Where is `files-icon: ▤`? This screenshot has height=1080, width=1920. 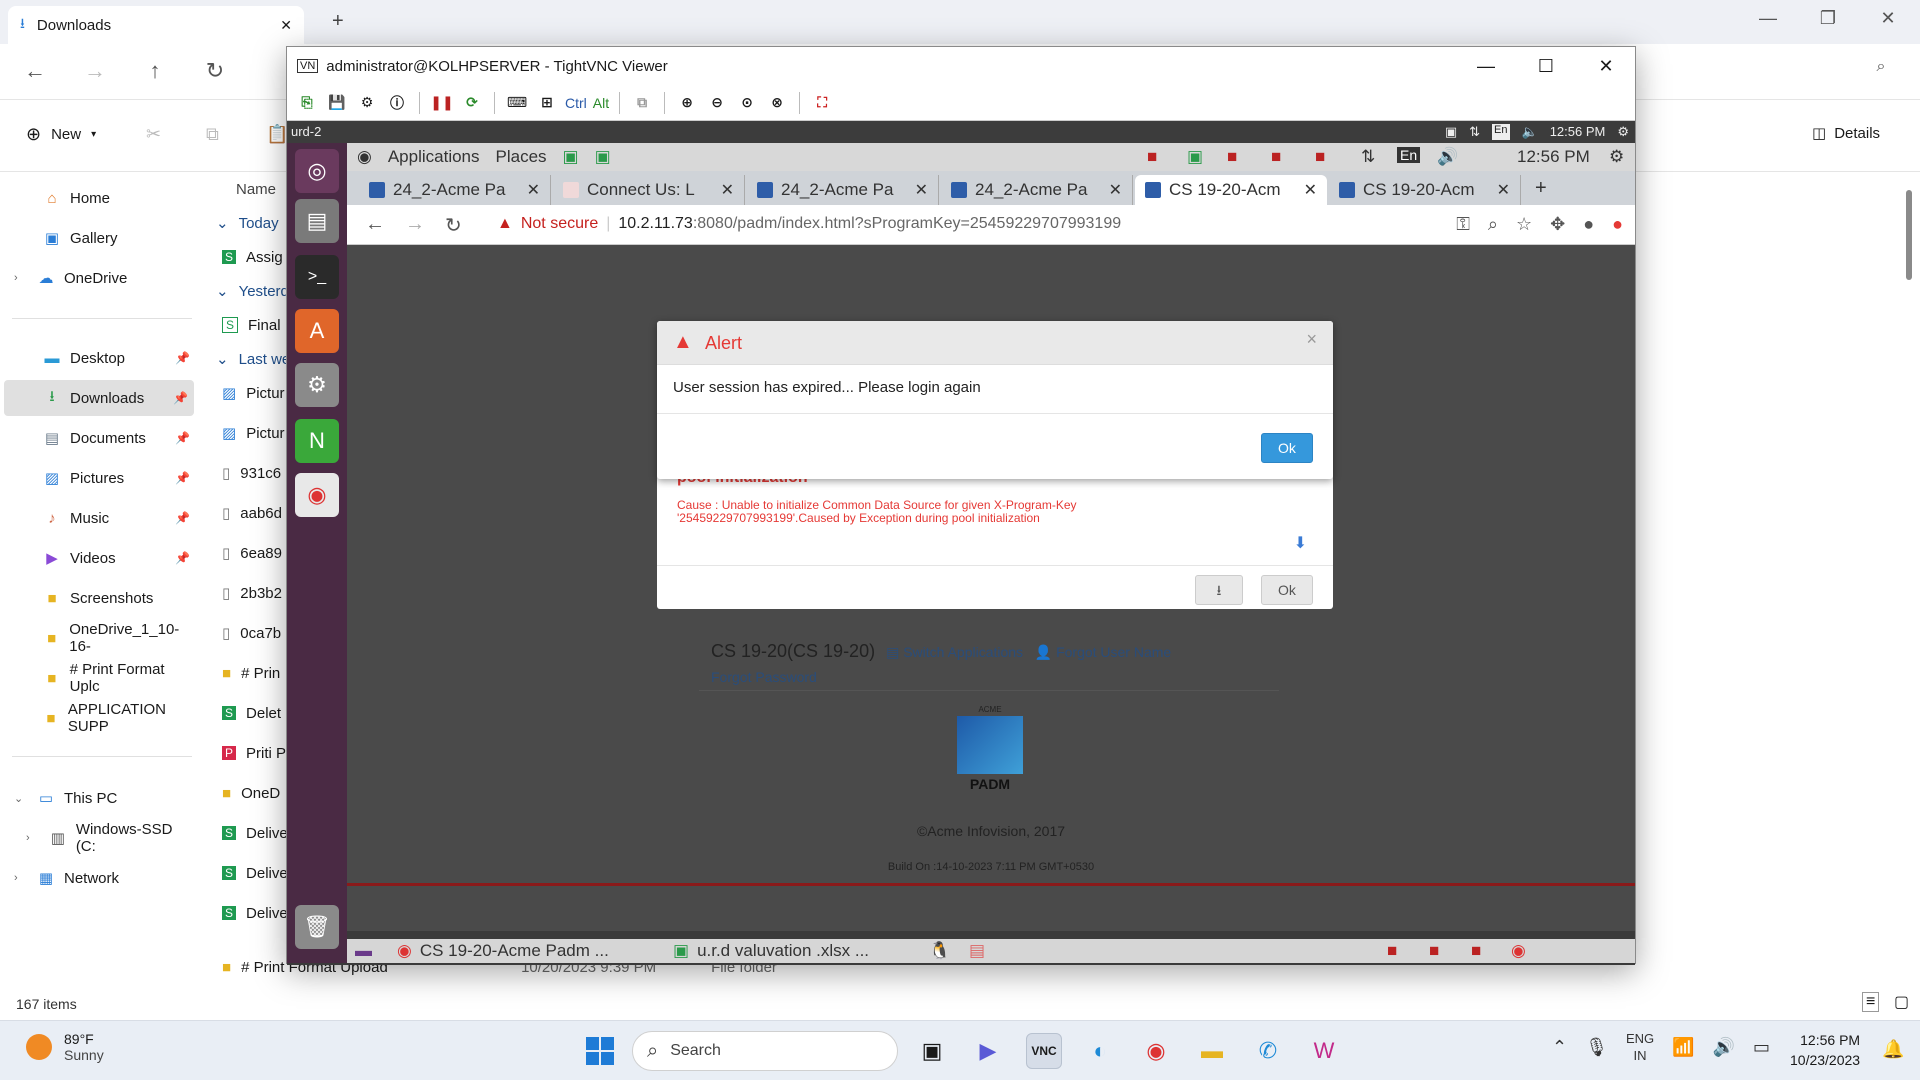 files-icon: ▤ is located at coordinates (317, 221).